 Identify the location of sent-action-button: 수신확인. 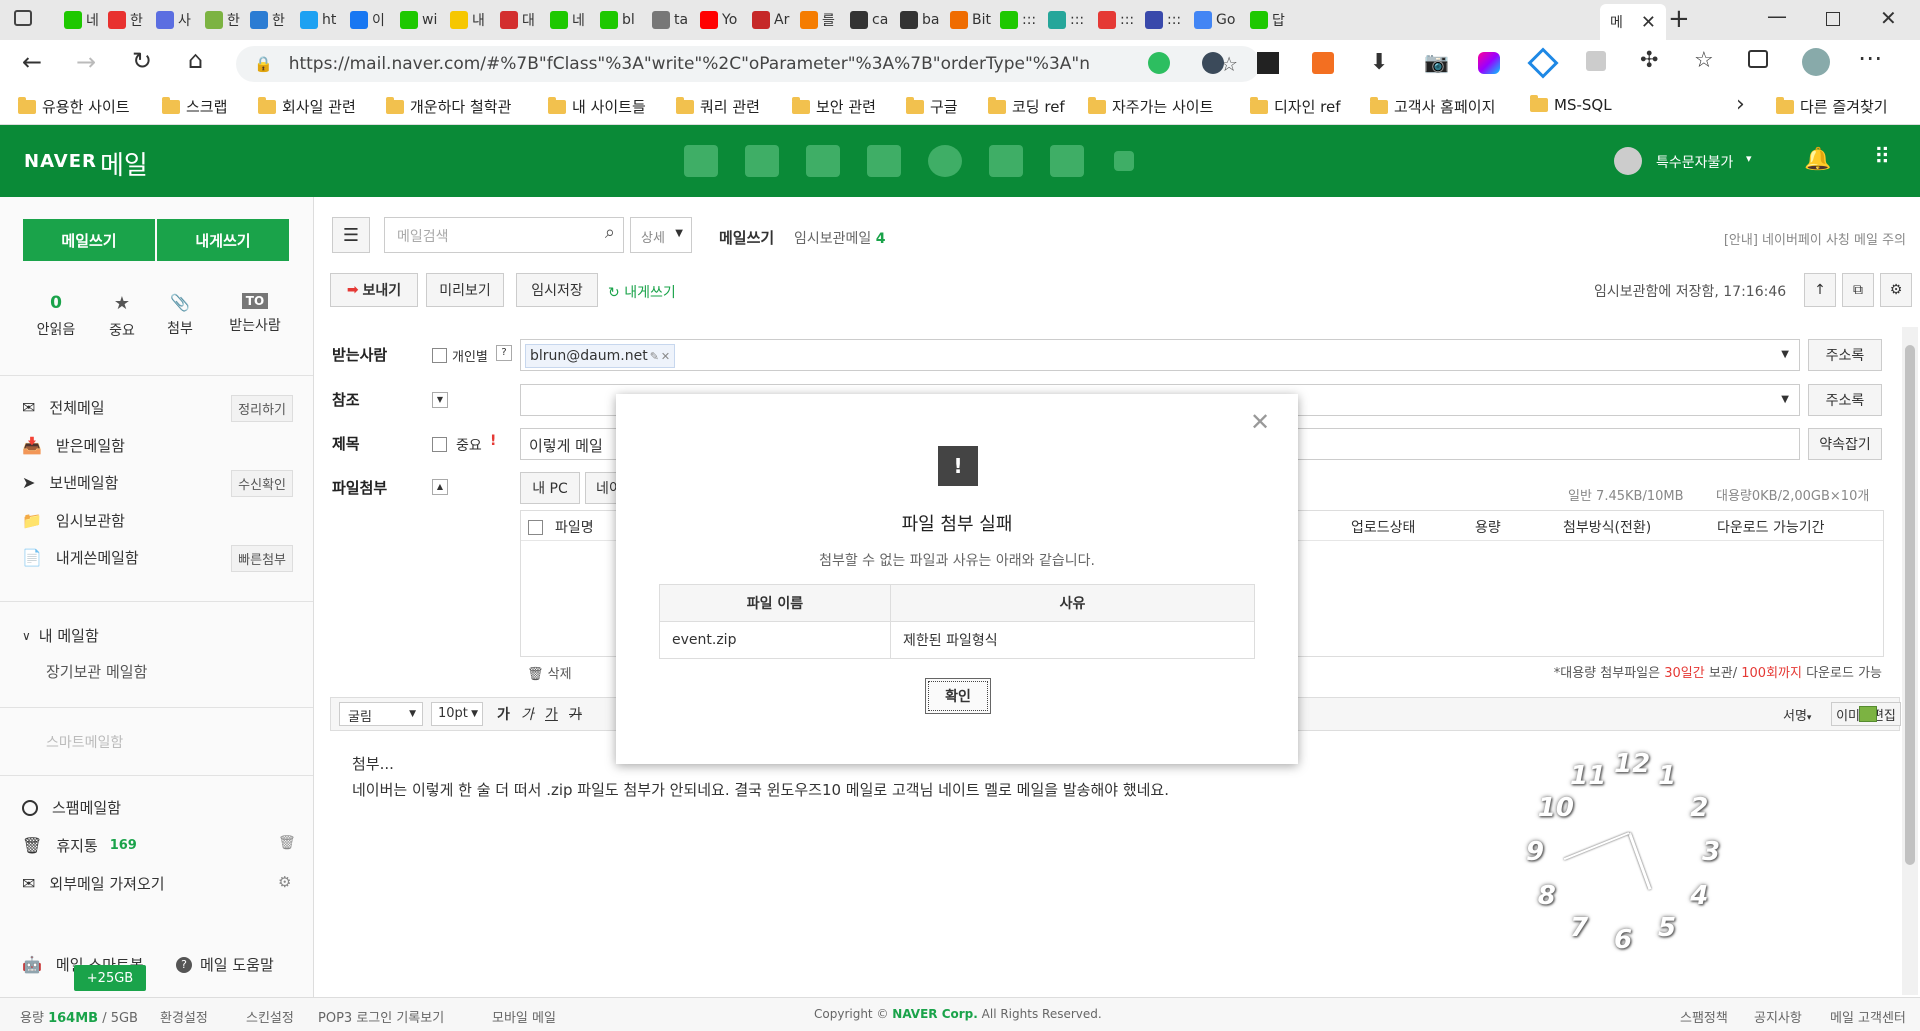
(262, 483).